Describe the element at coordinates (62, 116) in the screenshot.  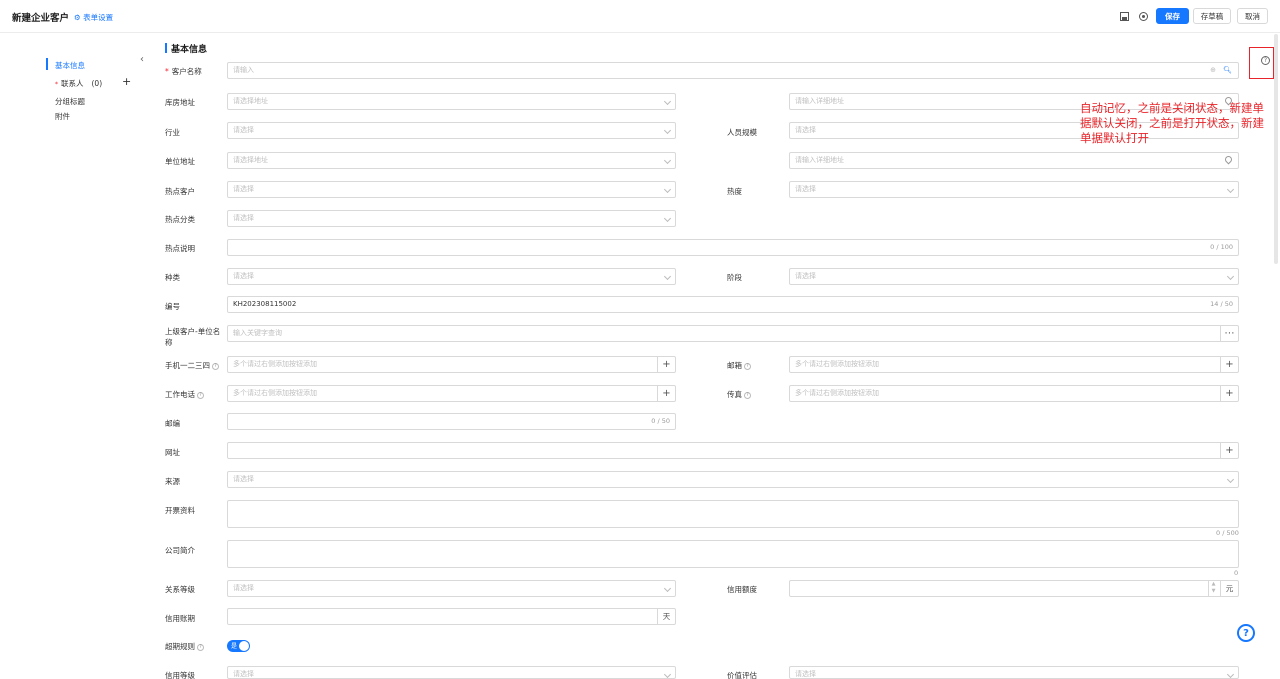
I see `sidebar-item-attachments: 附件` at that location.